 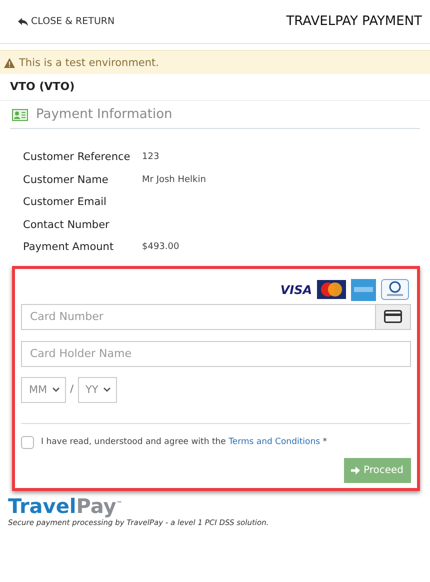 I want to click on detail-label: Customer Reference, so click(x=77, y=157).